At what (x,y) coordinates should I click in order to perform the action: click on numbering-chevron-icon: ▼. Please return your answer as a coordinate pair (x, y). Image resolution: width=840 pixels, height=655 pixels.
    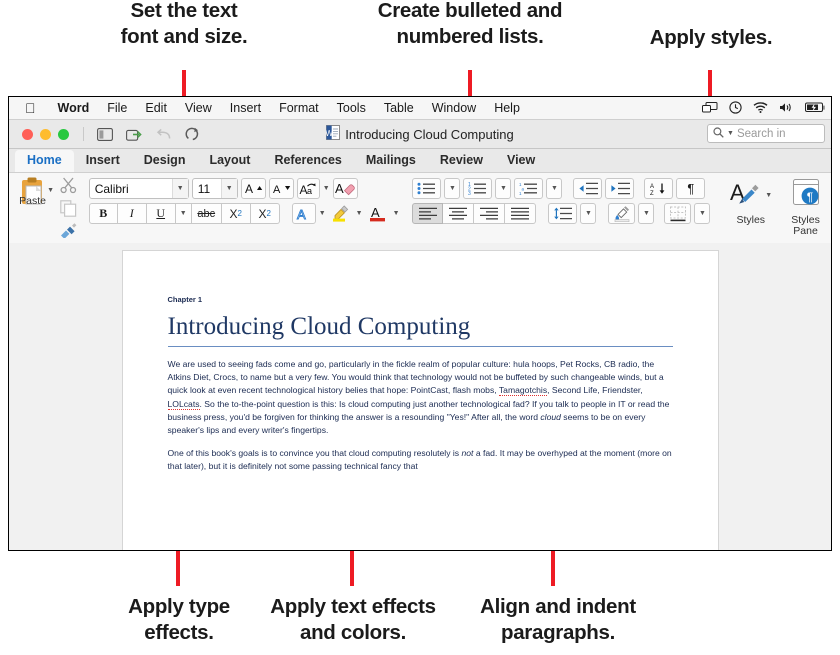
    Looking at the image, I should click on (503, 188).